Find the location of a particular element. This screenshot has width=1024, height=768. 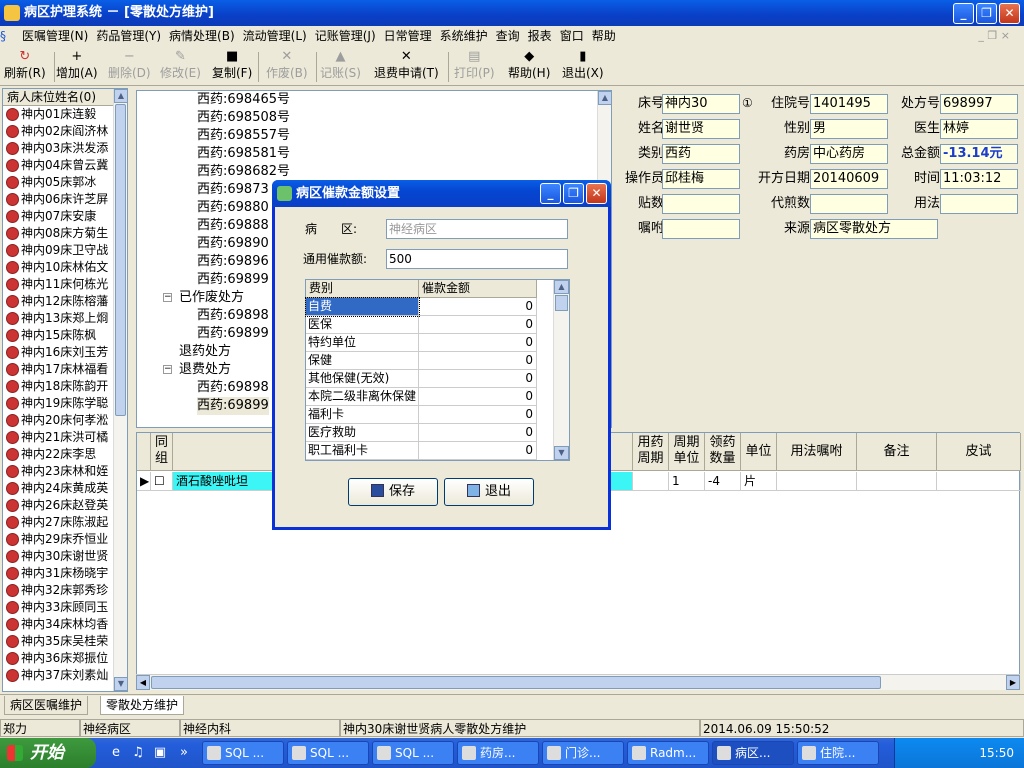

amount-field: 500 is located at coordinates (477, 259).